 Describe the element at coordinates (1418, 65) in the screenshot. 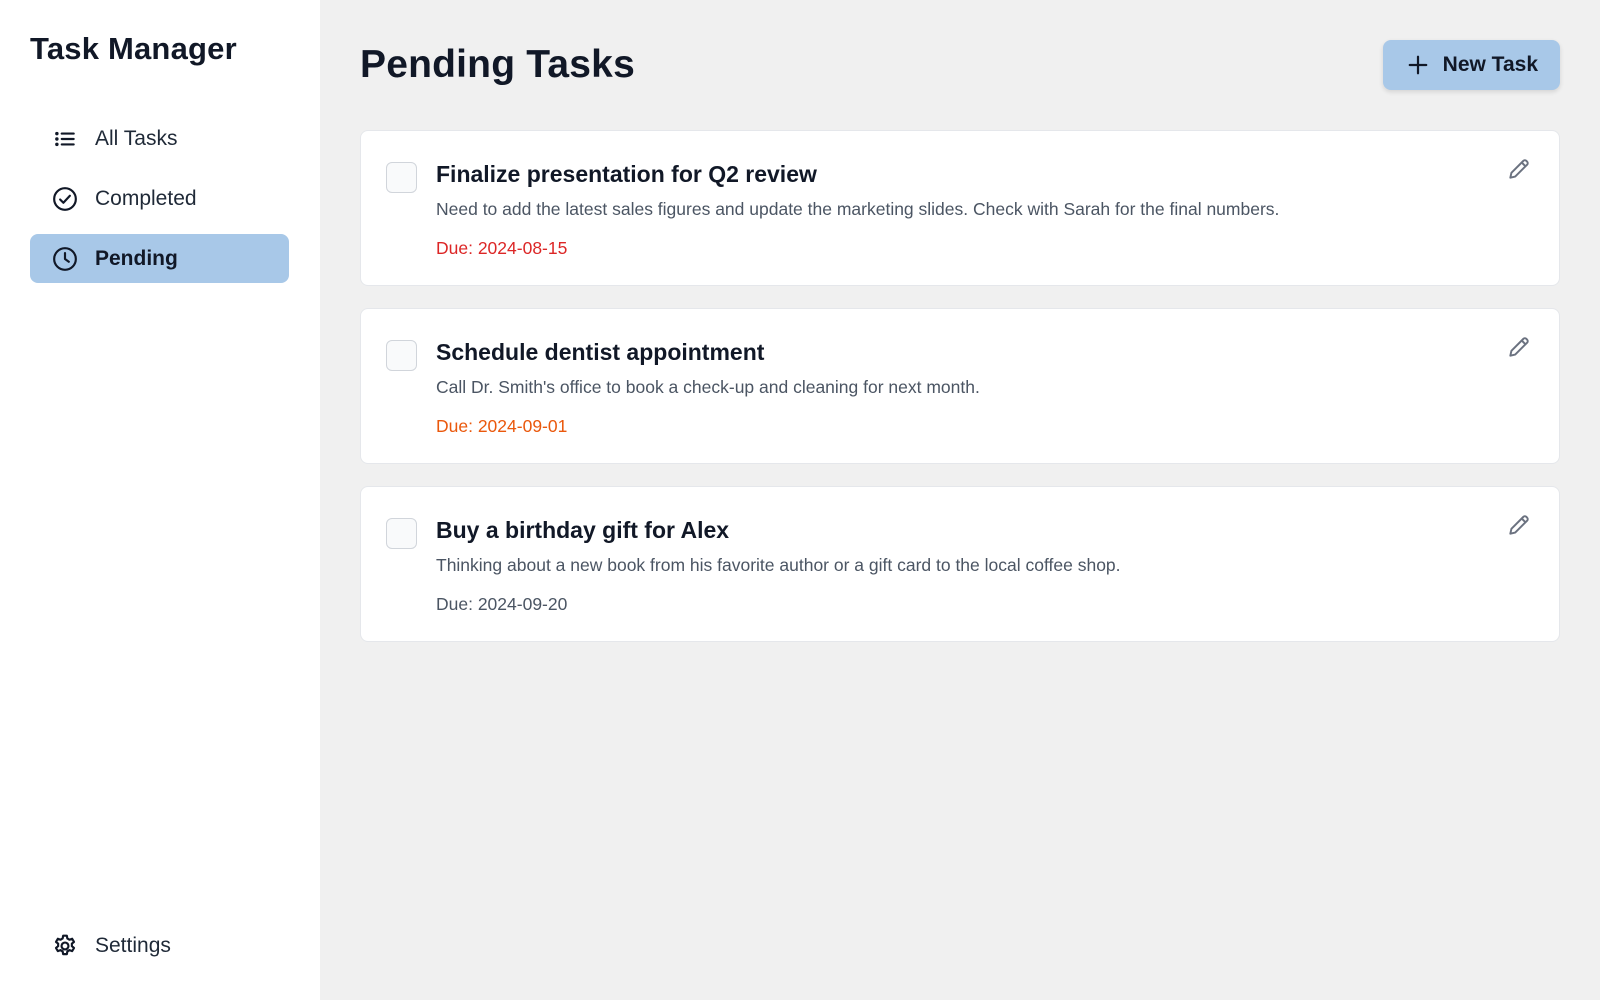

I see `plus-icon` at that location.